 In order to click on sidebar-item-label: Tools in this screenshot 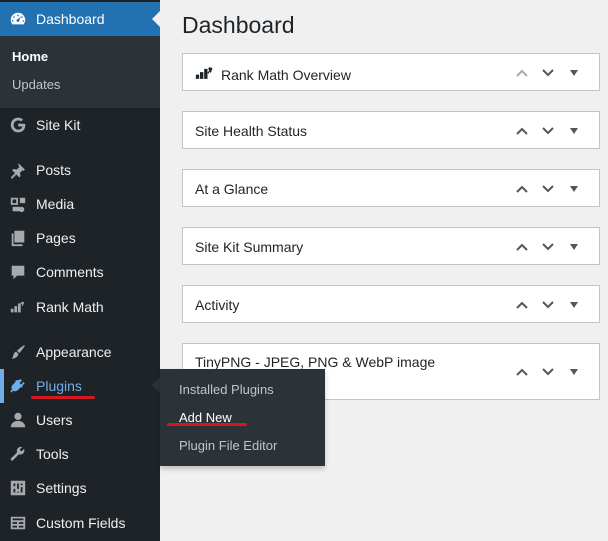, I will do `click(52, 454)`.